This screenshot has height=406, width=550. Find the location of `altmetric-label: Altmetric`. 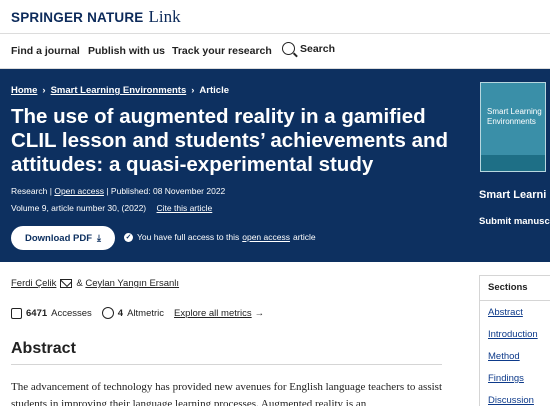

altmetric-label: Altmetric is located at coordinates (146, 313).